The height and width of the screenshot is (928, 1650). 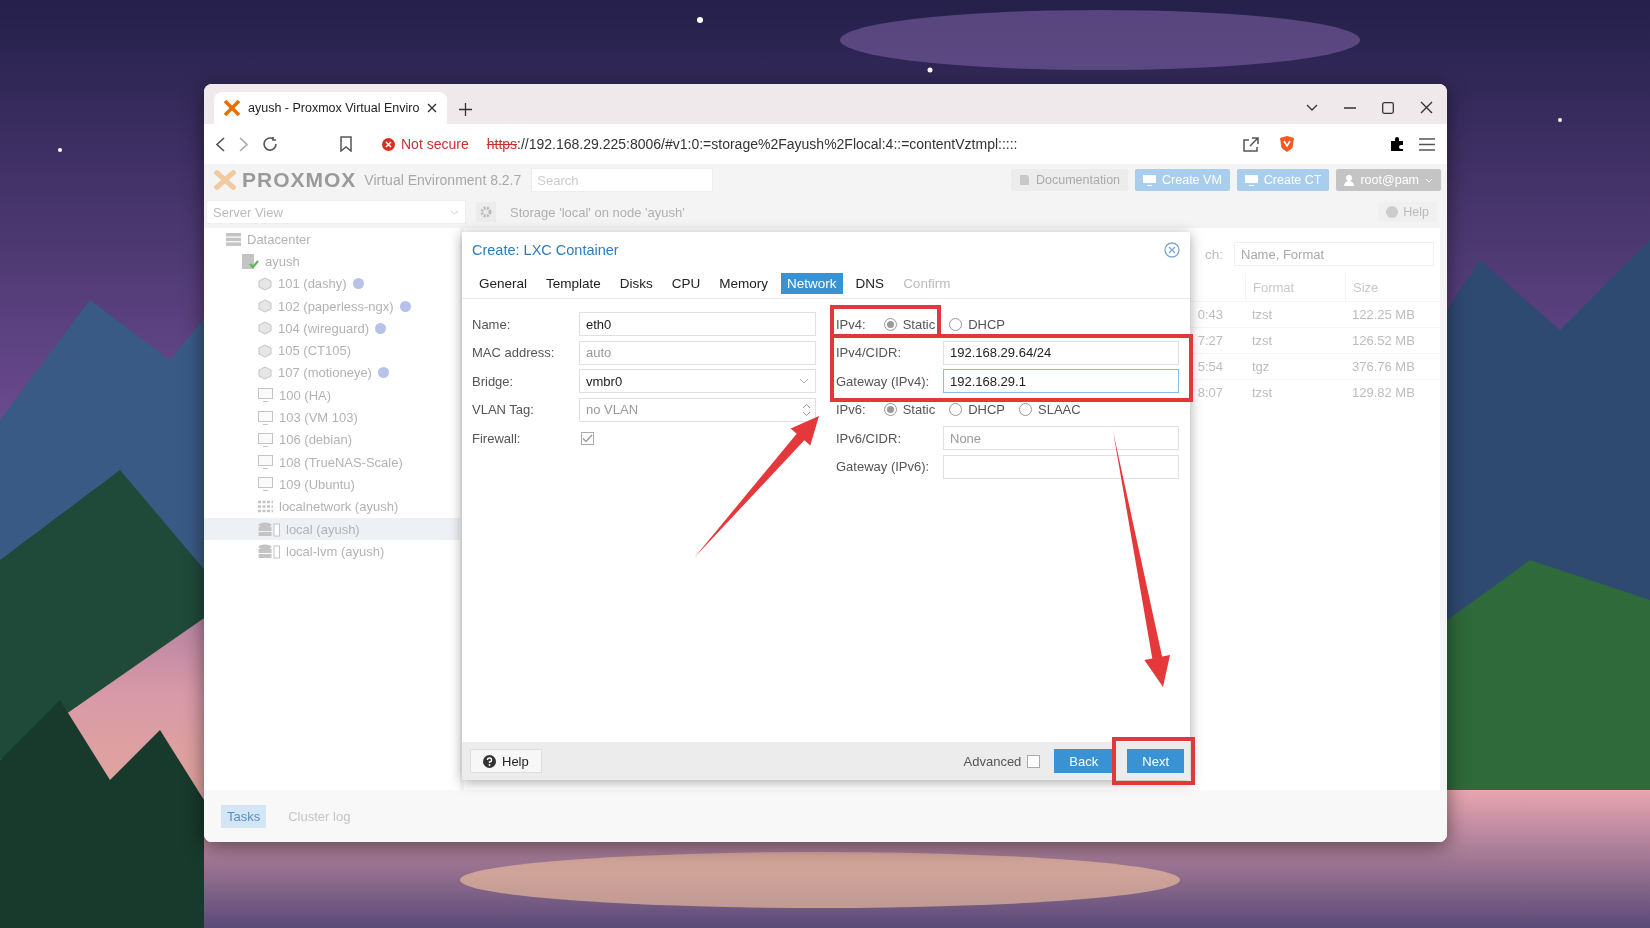 What do you see at coordinates (243, 144) in the screenshot?
I see `forward-icon` at bounding box center [243, 144].